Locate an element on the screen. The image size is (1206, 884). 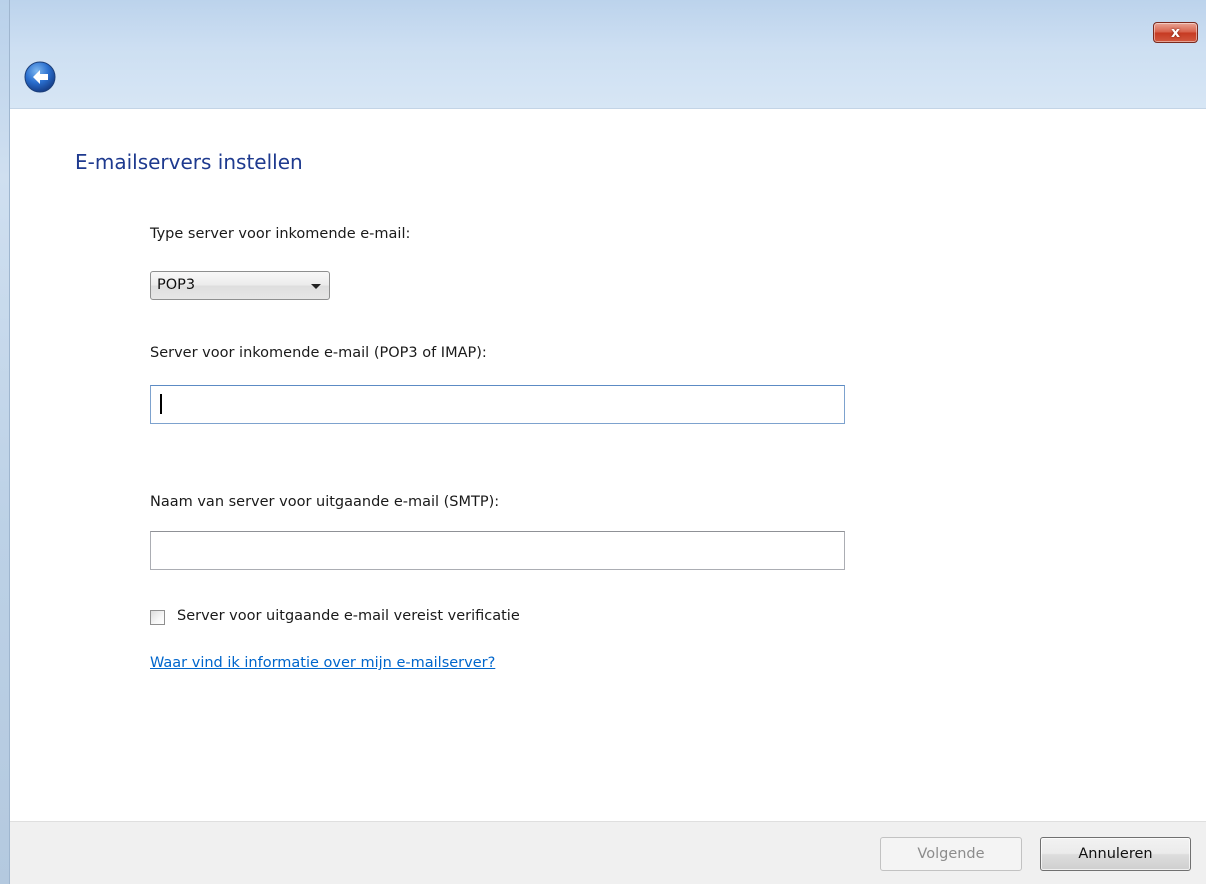
close-icon: x is located at coordinates (1175, 32).